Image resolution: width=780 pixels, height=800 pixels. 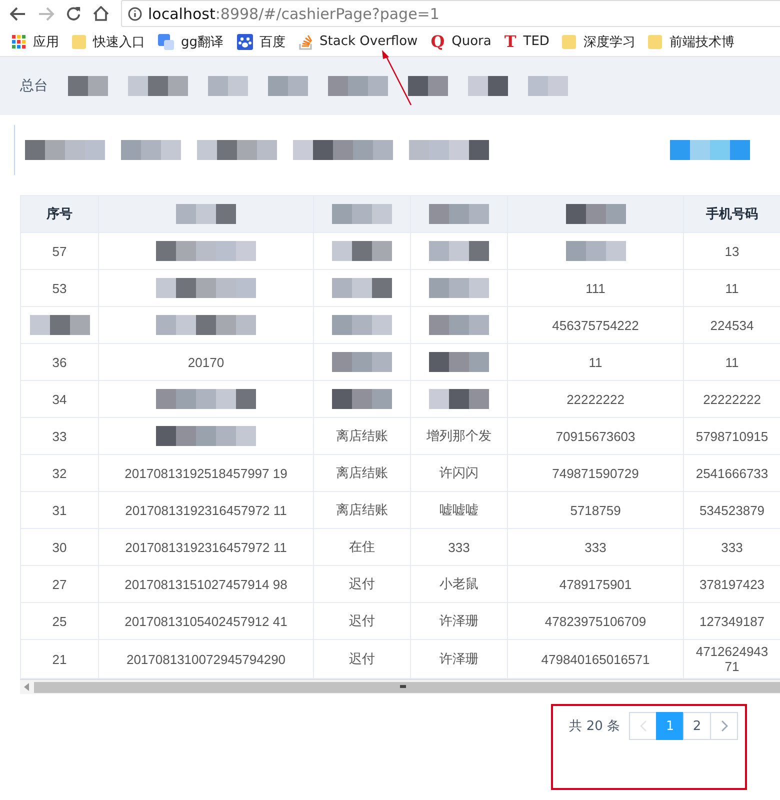 I want to click on table-cell: 127349187, so click(x=732, y=621).